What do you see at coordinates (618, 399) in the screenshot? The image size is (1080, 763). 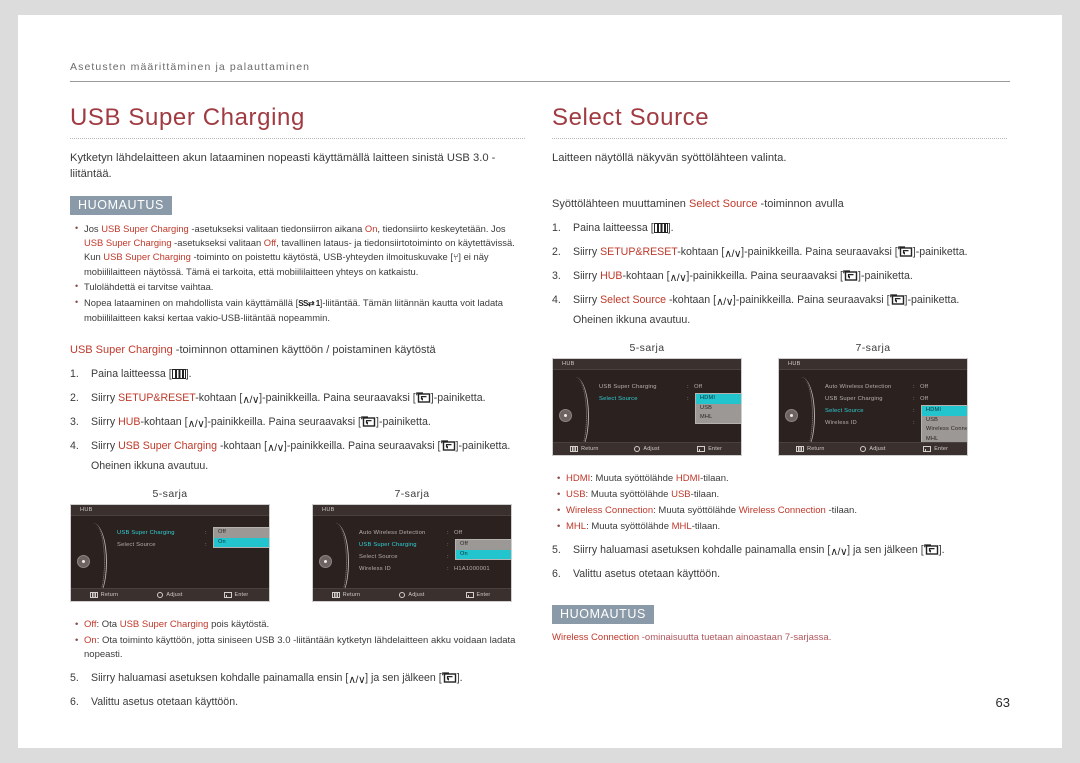 I see `osd-item-label: Select Source` at bounding box center [618, 399].